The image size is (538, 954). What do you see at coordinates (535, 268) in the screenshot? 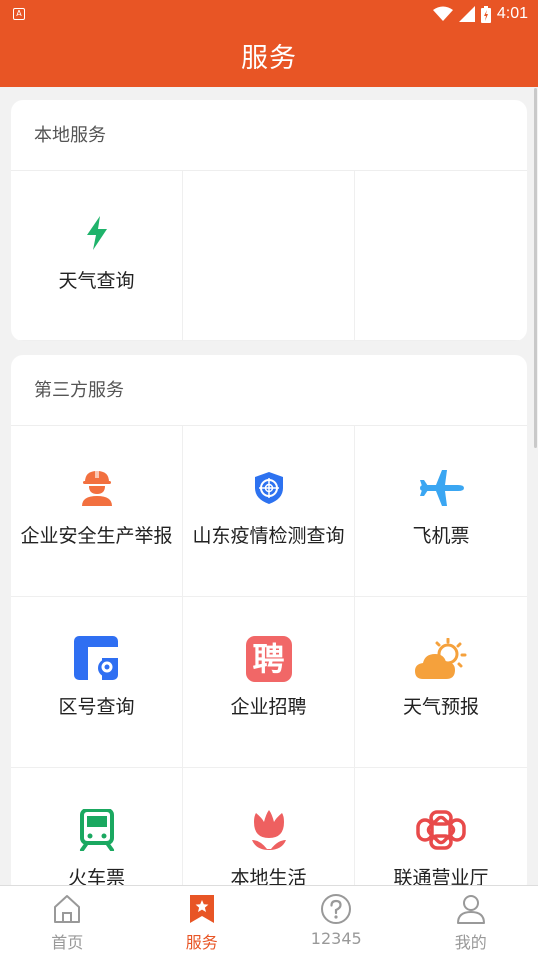
I see `scrollbar` at bounding box center [535, 268].